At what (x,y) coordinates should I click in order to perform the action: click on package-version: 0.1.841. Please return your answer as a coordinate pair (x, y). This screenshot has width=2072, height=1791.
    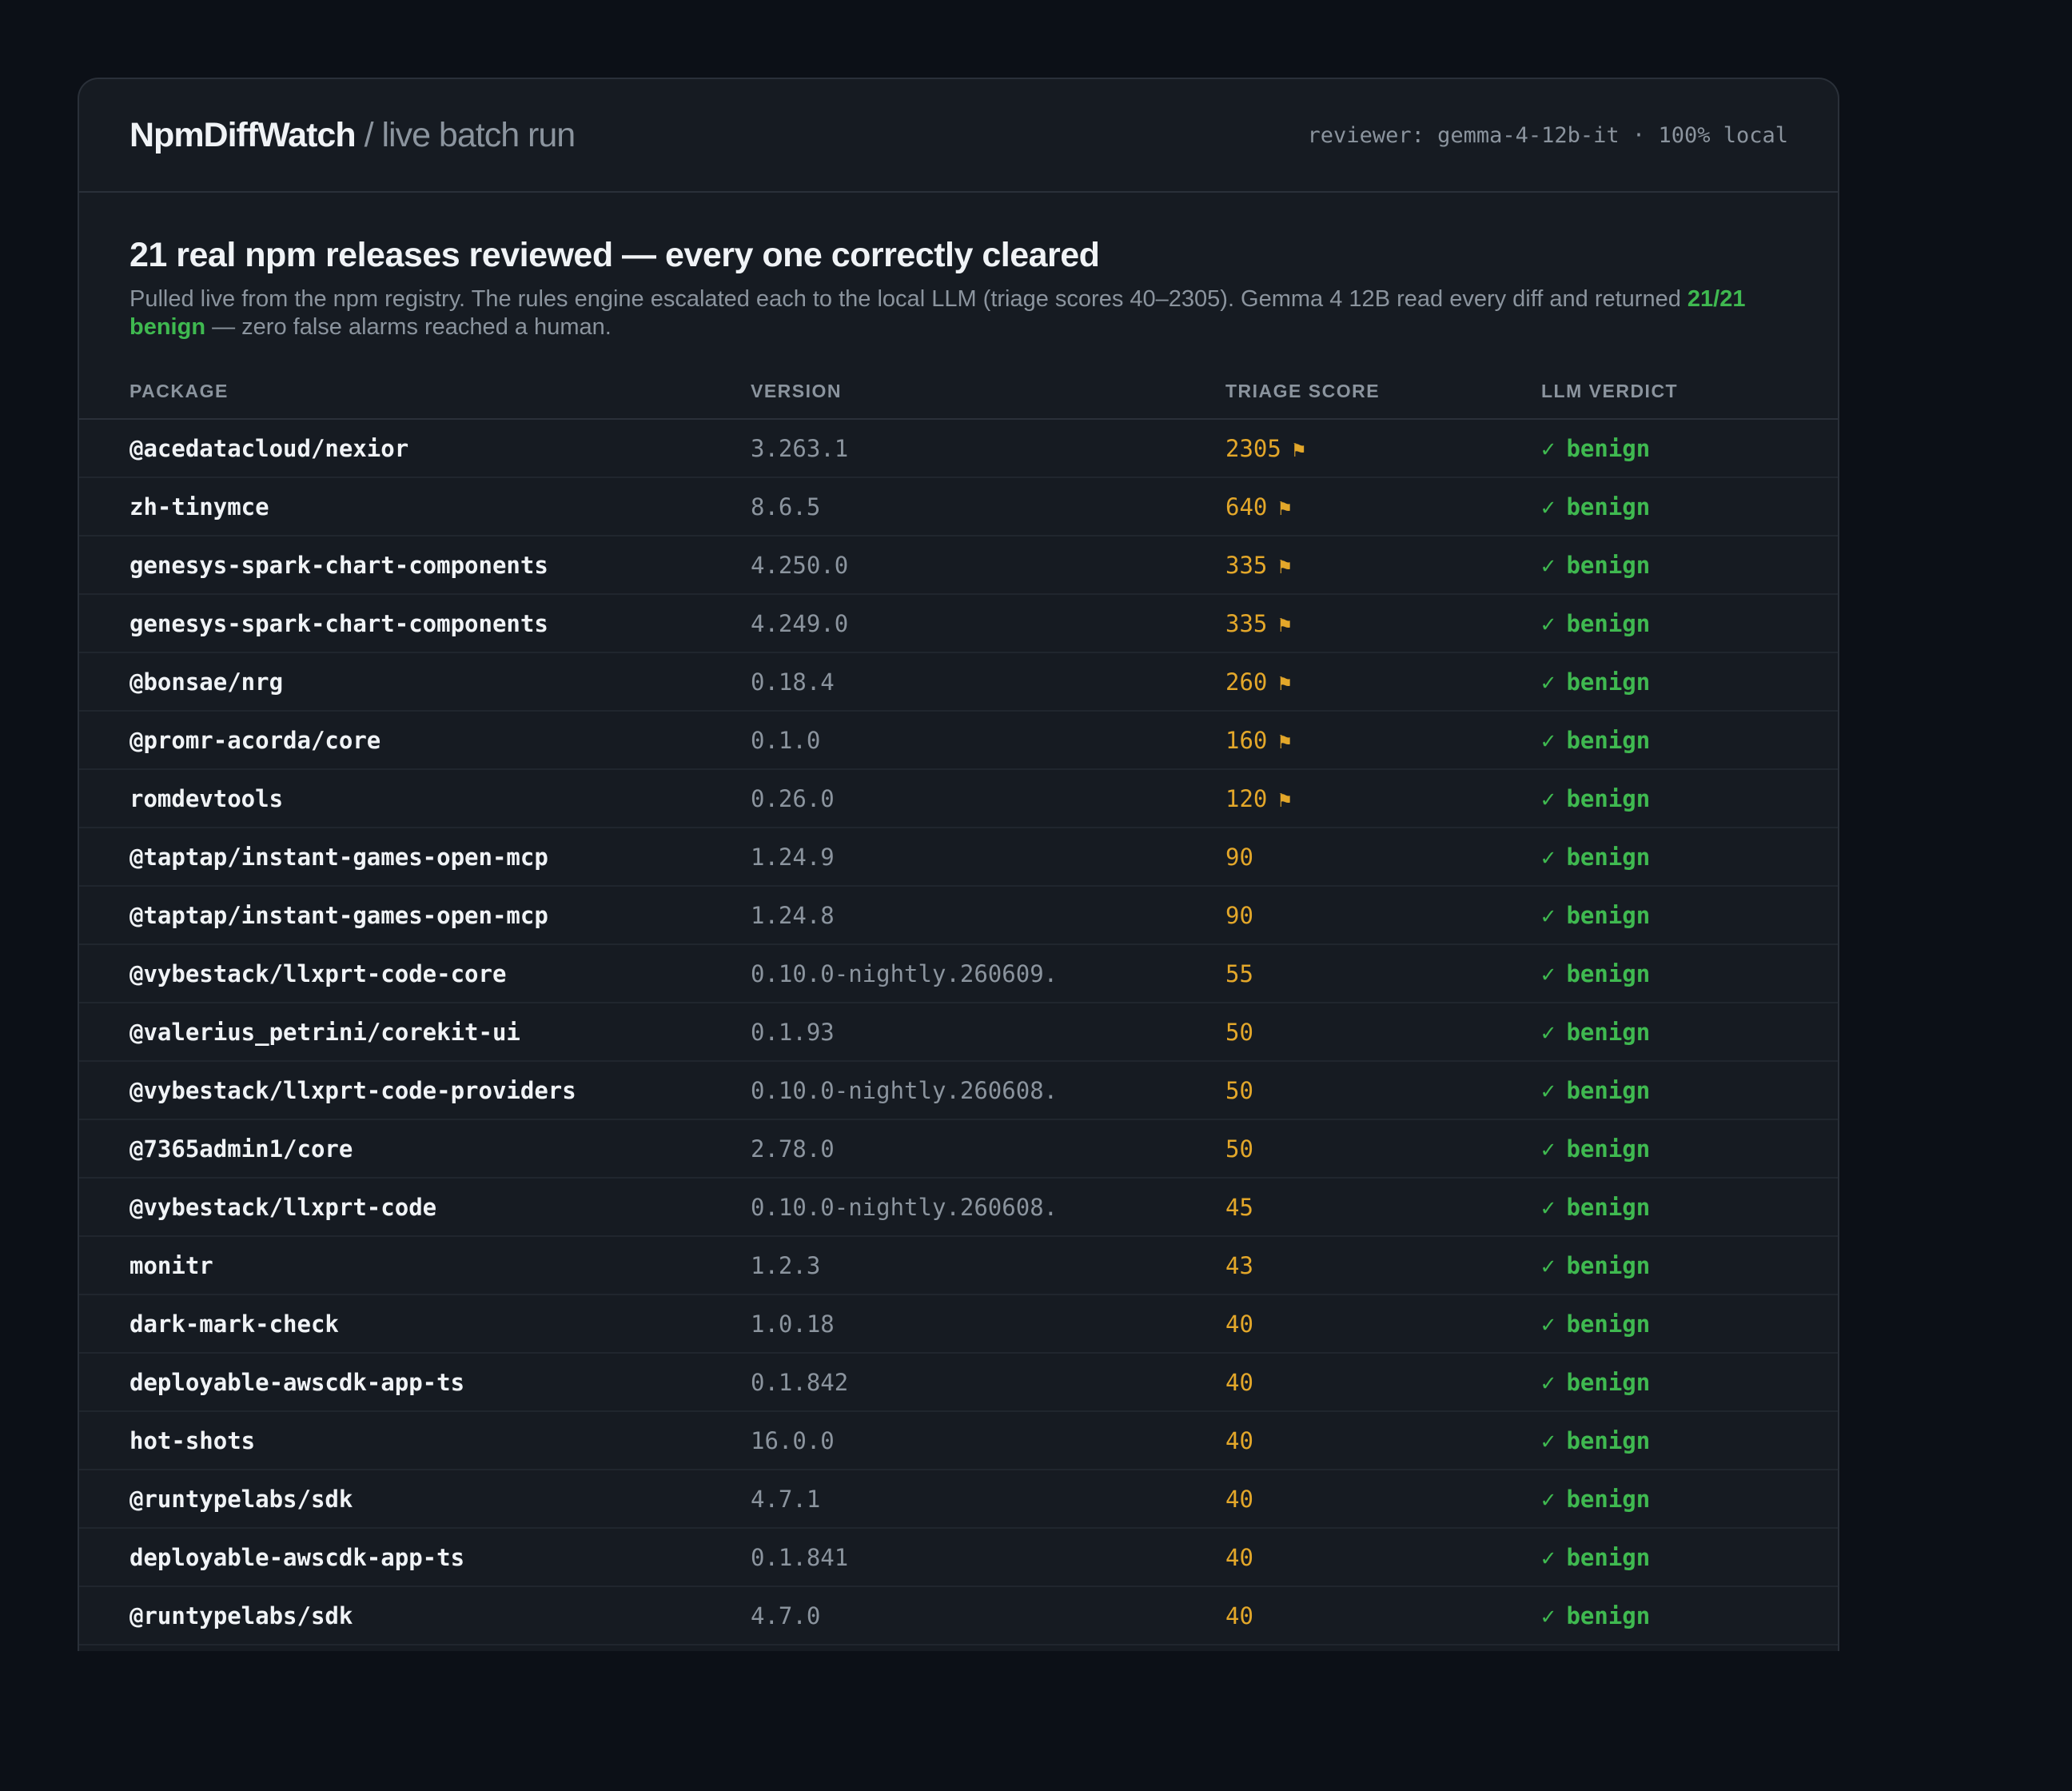
    Looking at the image, I should click on (988, 1557).